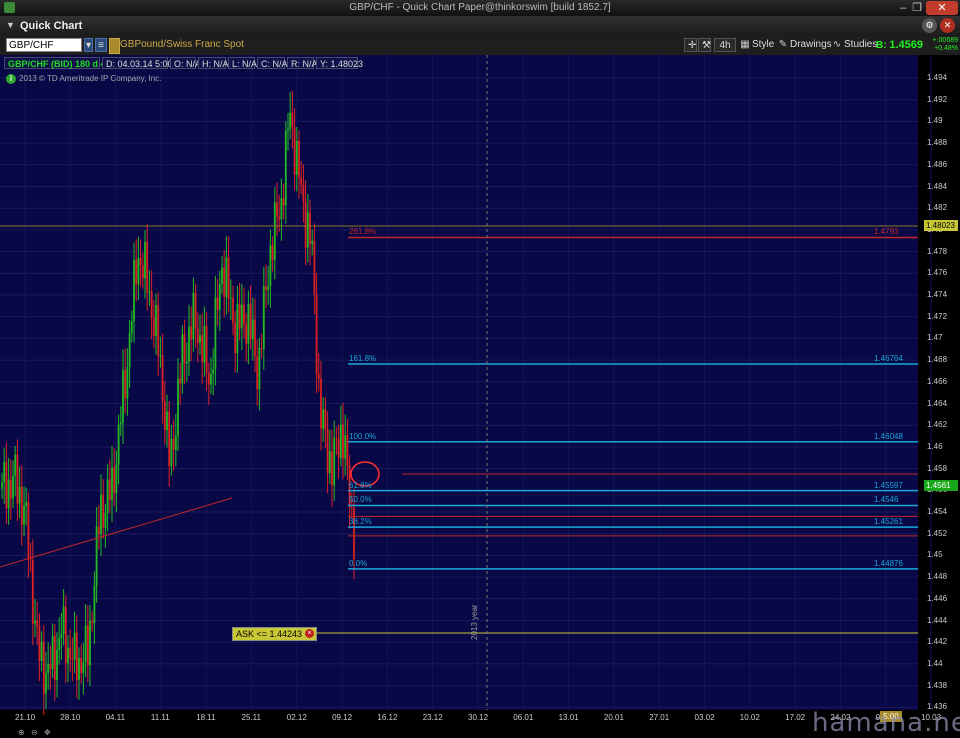 The height and width of the screenshot is (738, 960). I want to click on date-readout: D: 04.03.14 5:00, so click(137, 63).